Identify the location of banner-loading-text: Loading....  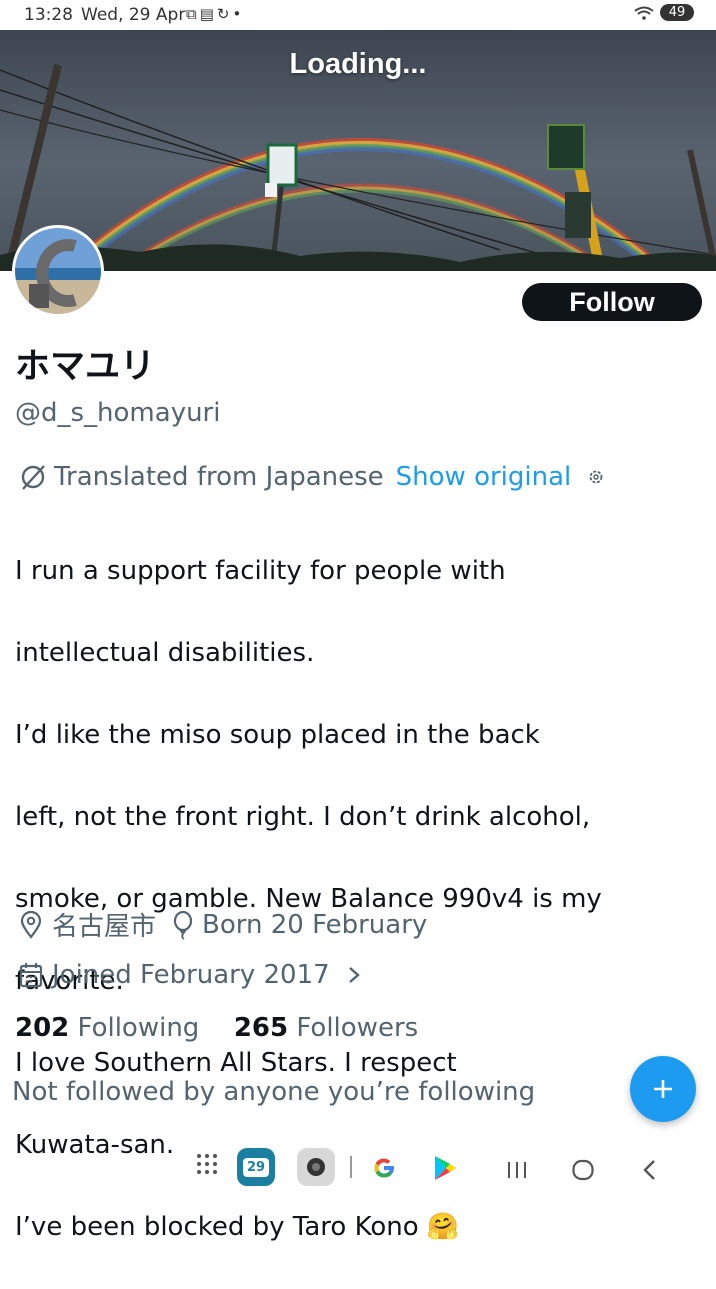
(358, 64).